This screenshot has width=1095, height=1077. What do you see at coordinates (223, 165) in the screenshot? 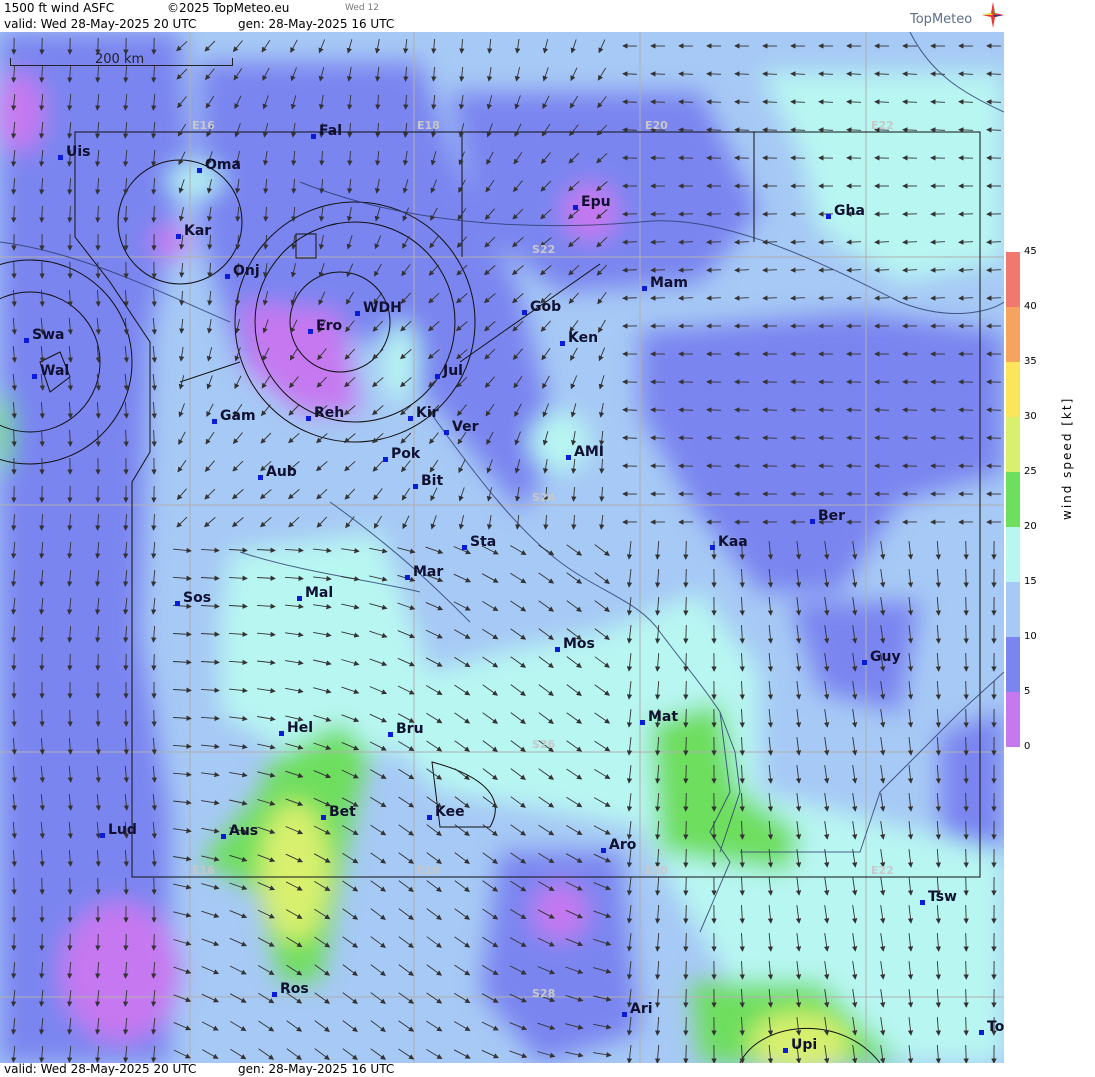
I see `place-name: Oma` at bounding box center [223, 165].